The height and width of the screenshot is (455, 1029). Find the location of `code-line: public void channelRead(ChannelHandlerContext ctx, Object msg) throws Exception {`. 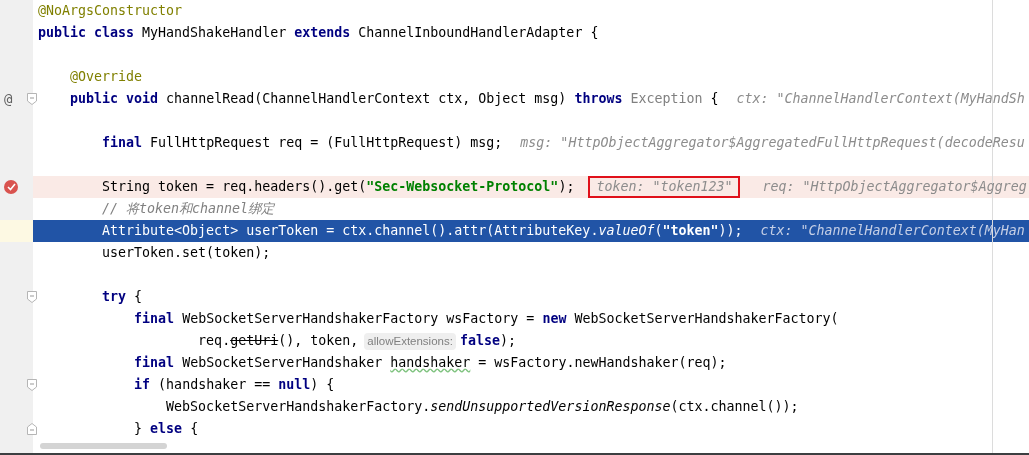

code-line: public void channelRead(ChannelHandlerContext ctx, Object msg) throws Exception { is located at coordinates (394, 99).